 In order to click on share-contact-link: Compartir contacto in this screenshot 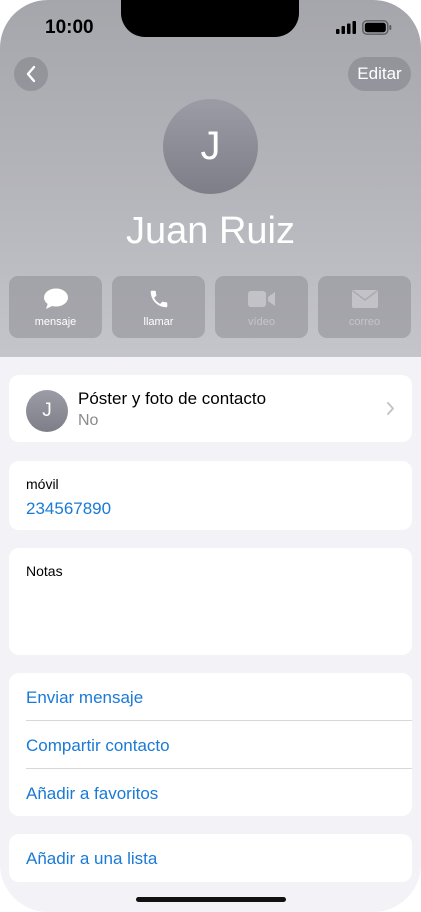, I will do `click(98, 746)`.